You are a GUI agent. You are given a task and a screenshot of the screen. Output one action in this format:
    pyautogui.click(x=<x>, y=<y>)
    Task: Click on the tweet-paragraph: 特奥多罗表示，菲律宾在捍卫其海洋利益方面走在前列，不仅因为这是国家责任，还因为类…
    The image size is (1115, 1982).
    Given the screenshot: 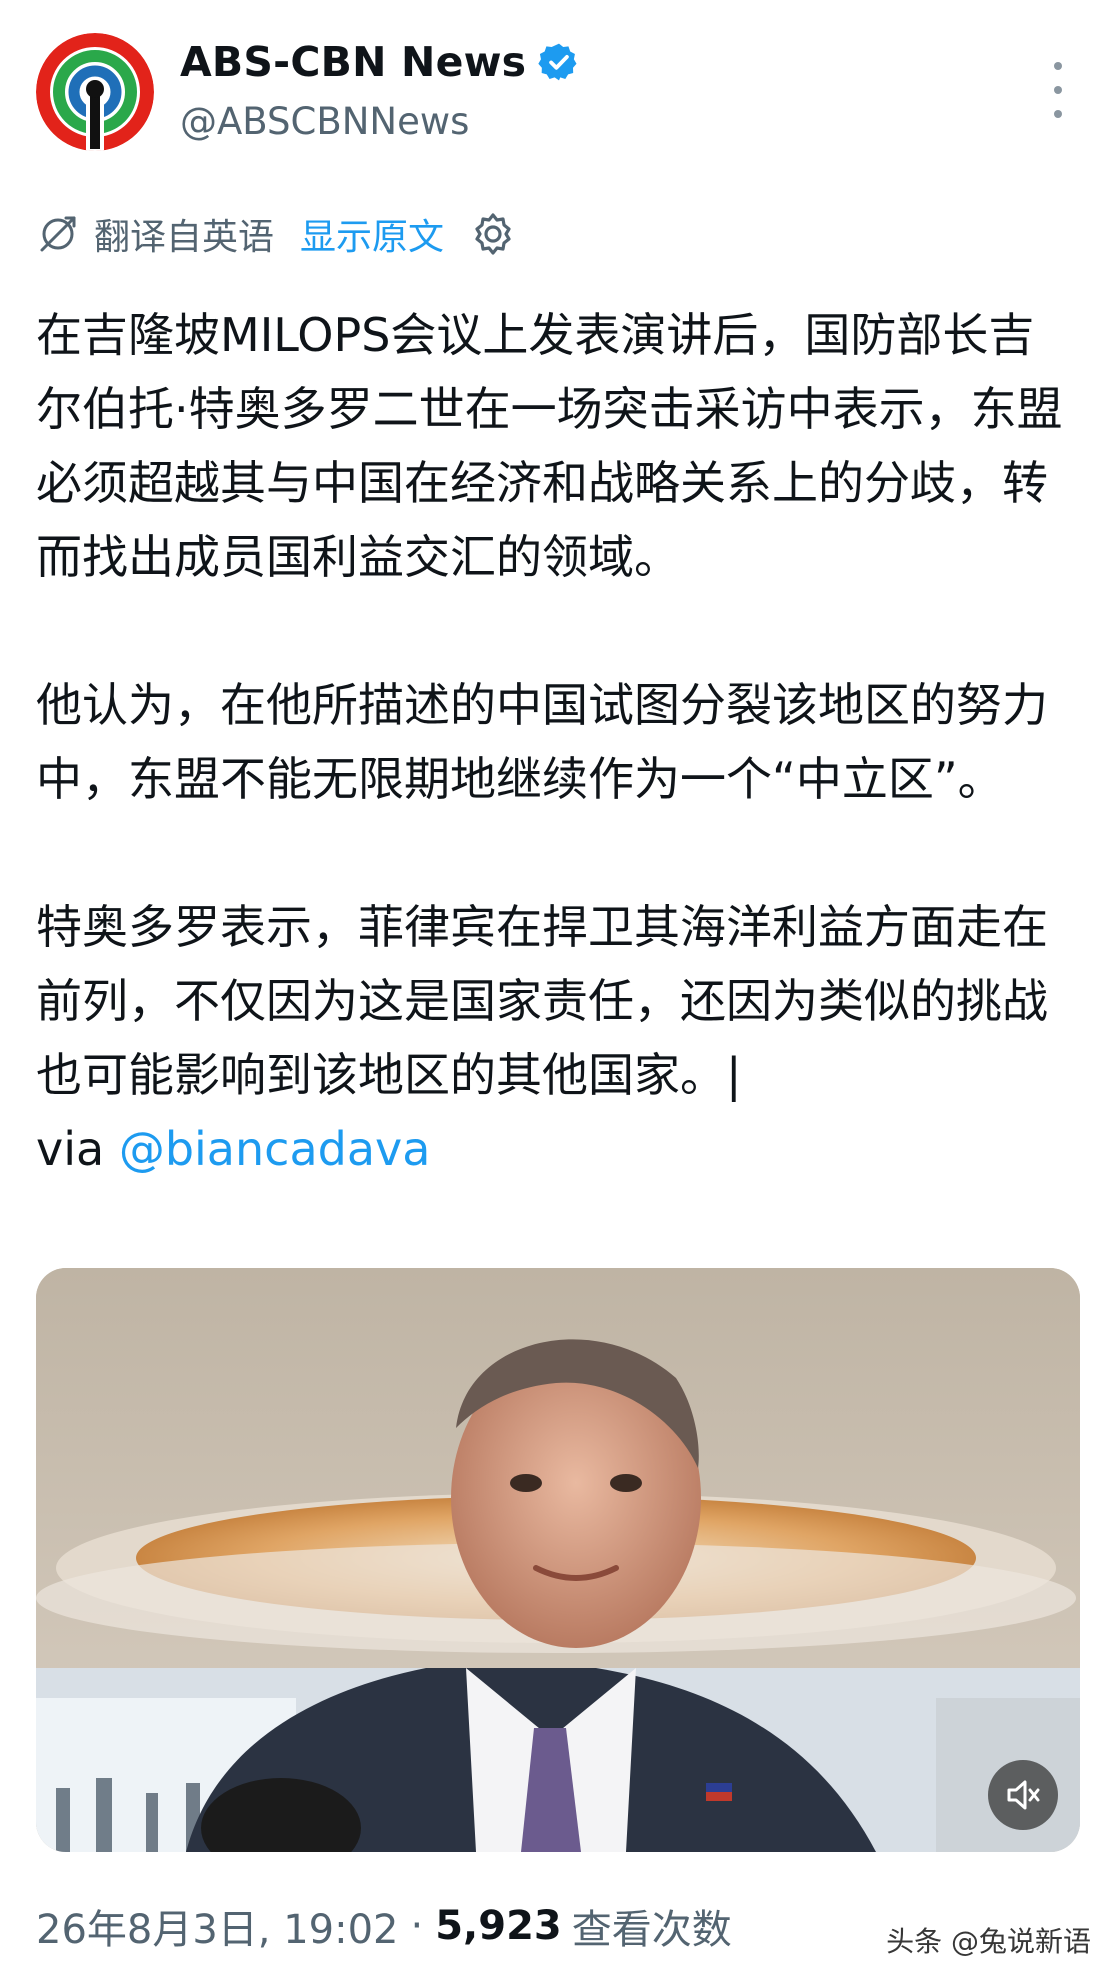 What is the action you would take?
    pyautogui.click(x=556, y=1038)
    